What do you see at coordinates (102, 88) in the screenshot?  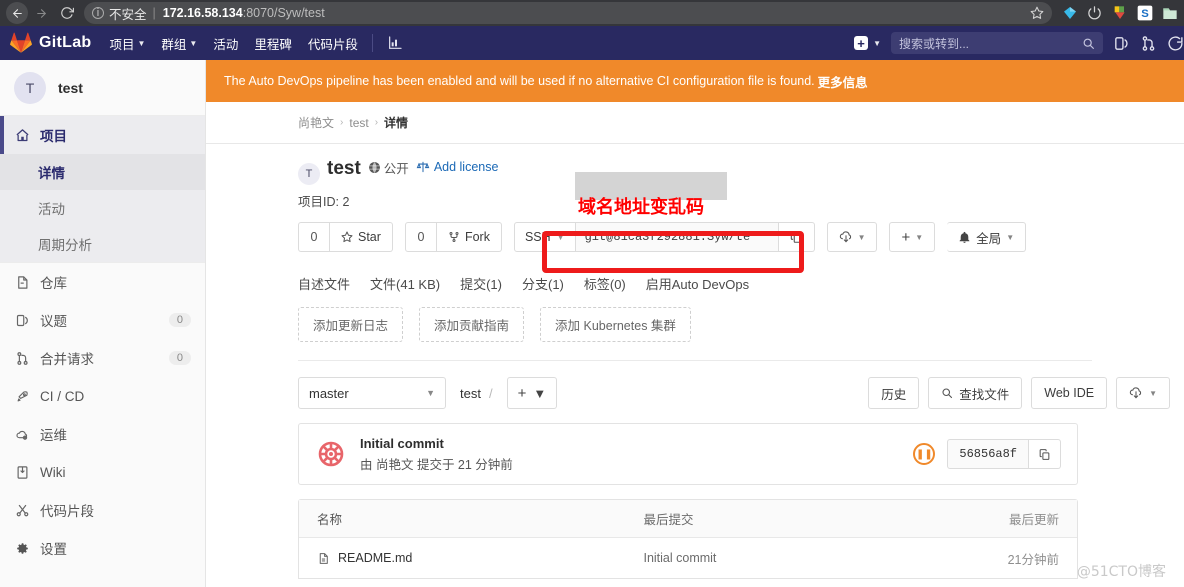 I see `sidebar-project-header: T test` at bounding box center [102, 88].